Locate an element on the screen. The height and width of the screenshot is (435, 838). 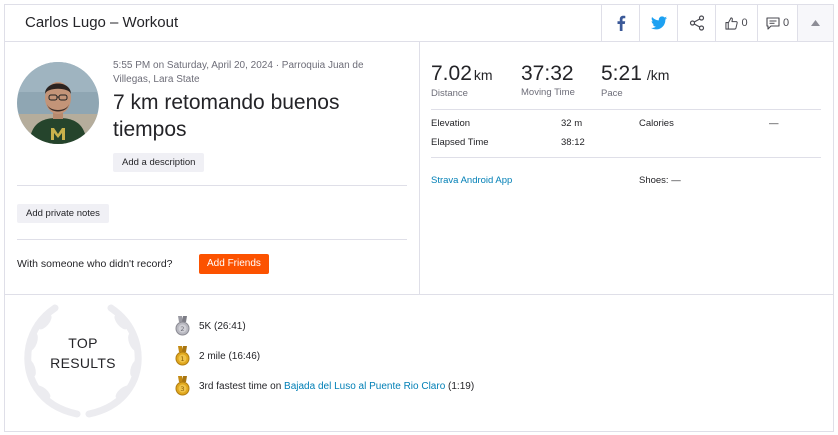
shoes-info: Shoes: — is located at coordinates (660, 180).